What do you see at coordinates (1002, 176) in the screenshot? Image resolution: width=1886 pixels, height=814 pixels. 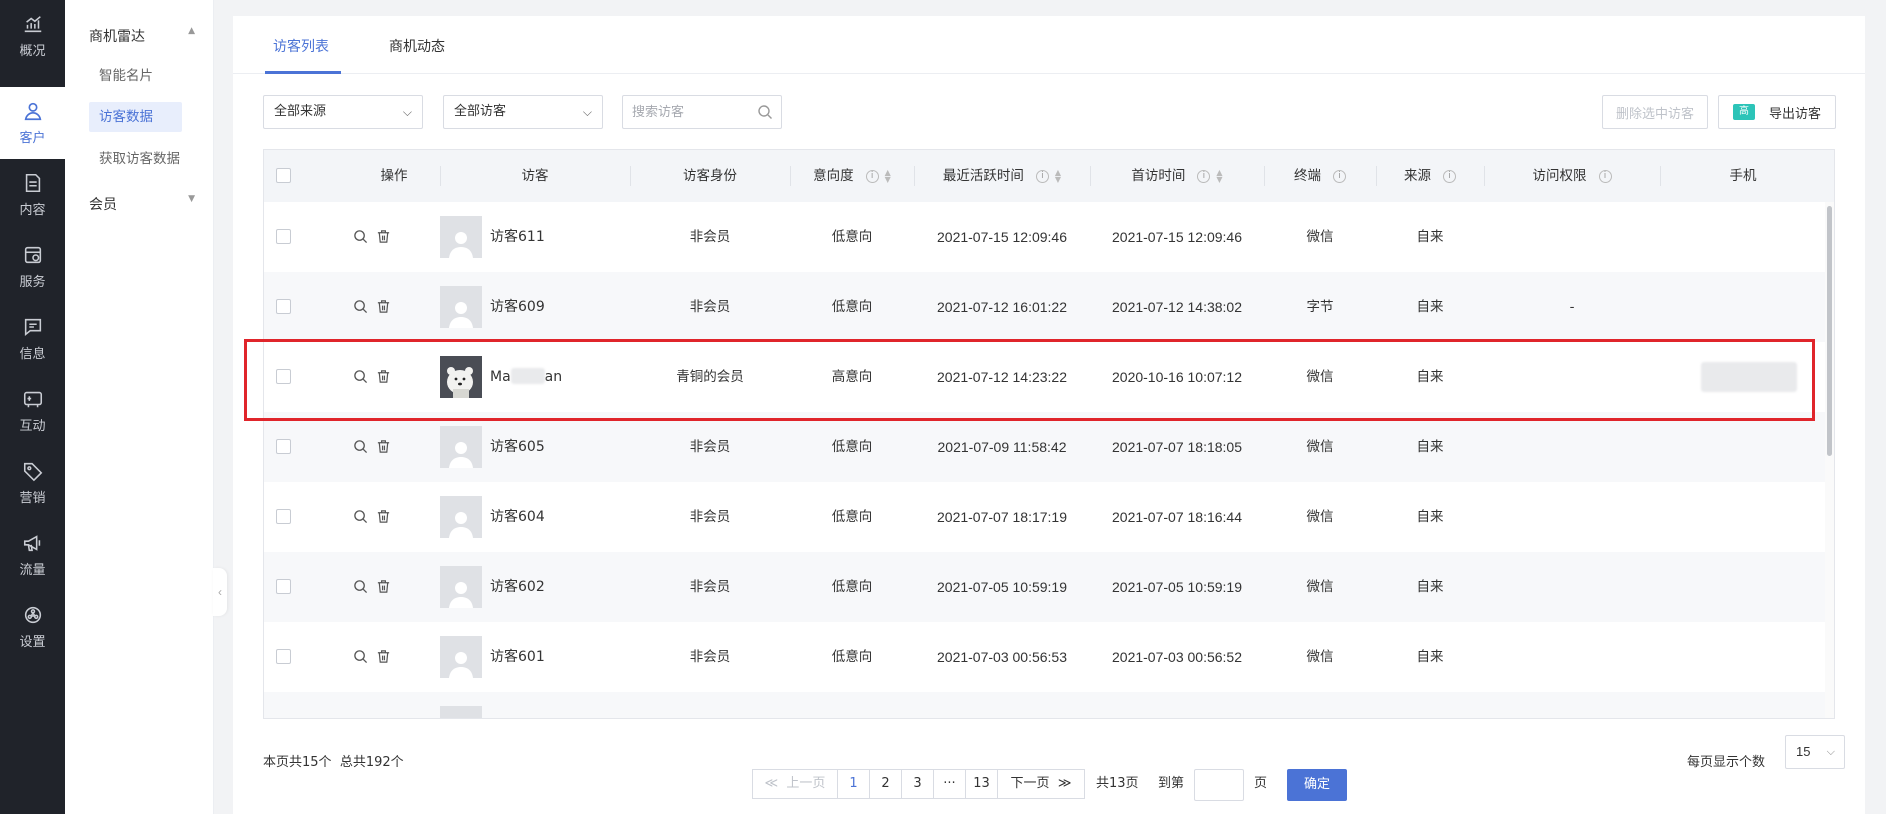 I see `header-last-active: 最近活跃时间 i ▲ ▼` at bounding box center [1002, 176].